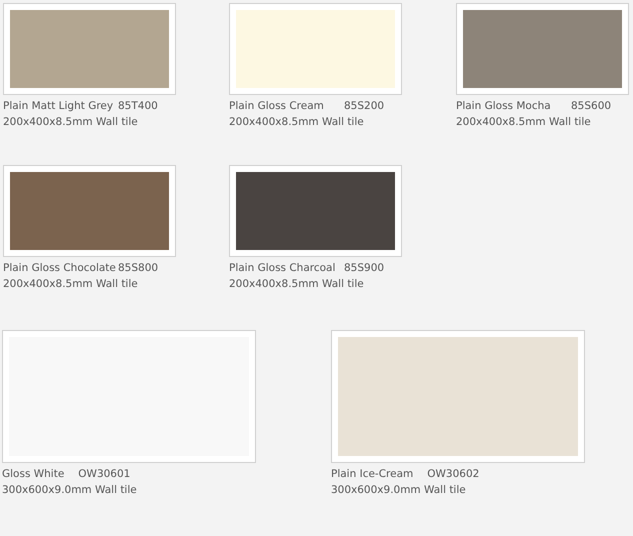 The image size is (633, 536). What do you see at coordinates (364, 106) in the screenshot?
I see `tile-code: 85S200` at bounding box center [364, 106].